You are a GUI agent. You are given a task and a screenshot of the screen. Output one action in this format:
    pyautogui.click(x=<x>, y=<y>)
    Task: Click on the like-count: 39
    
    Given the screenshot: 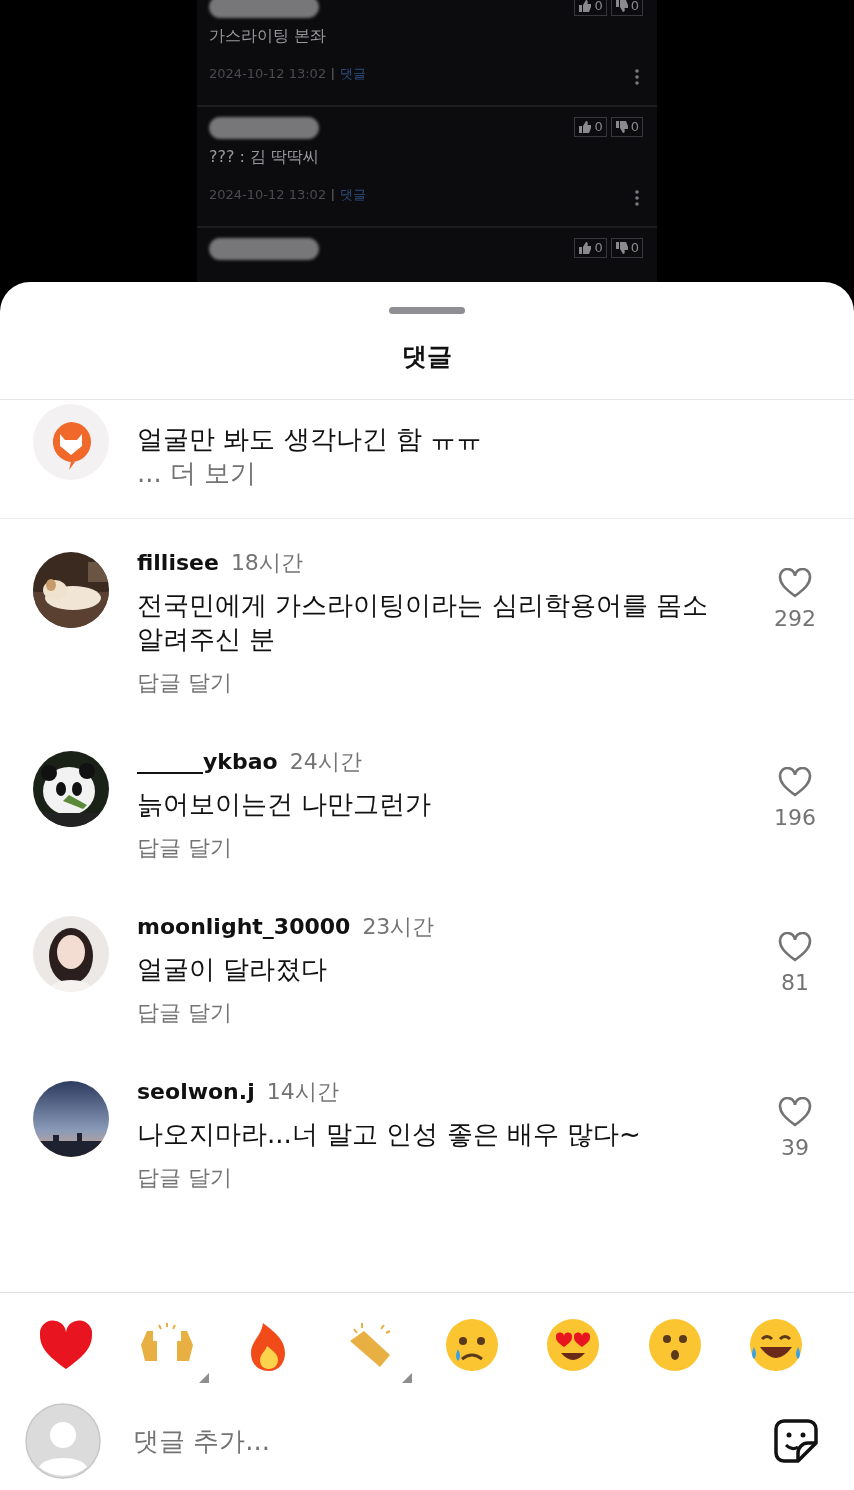 What is the action you would take?
    pyautogui.click(x=795, y=1148)
    